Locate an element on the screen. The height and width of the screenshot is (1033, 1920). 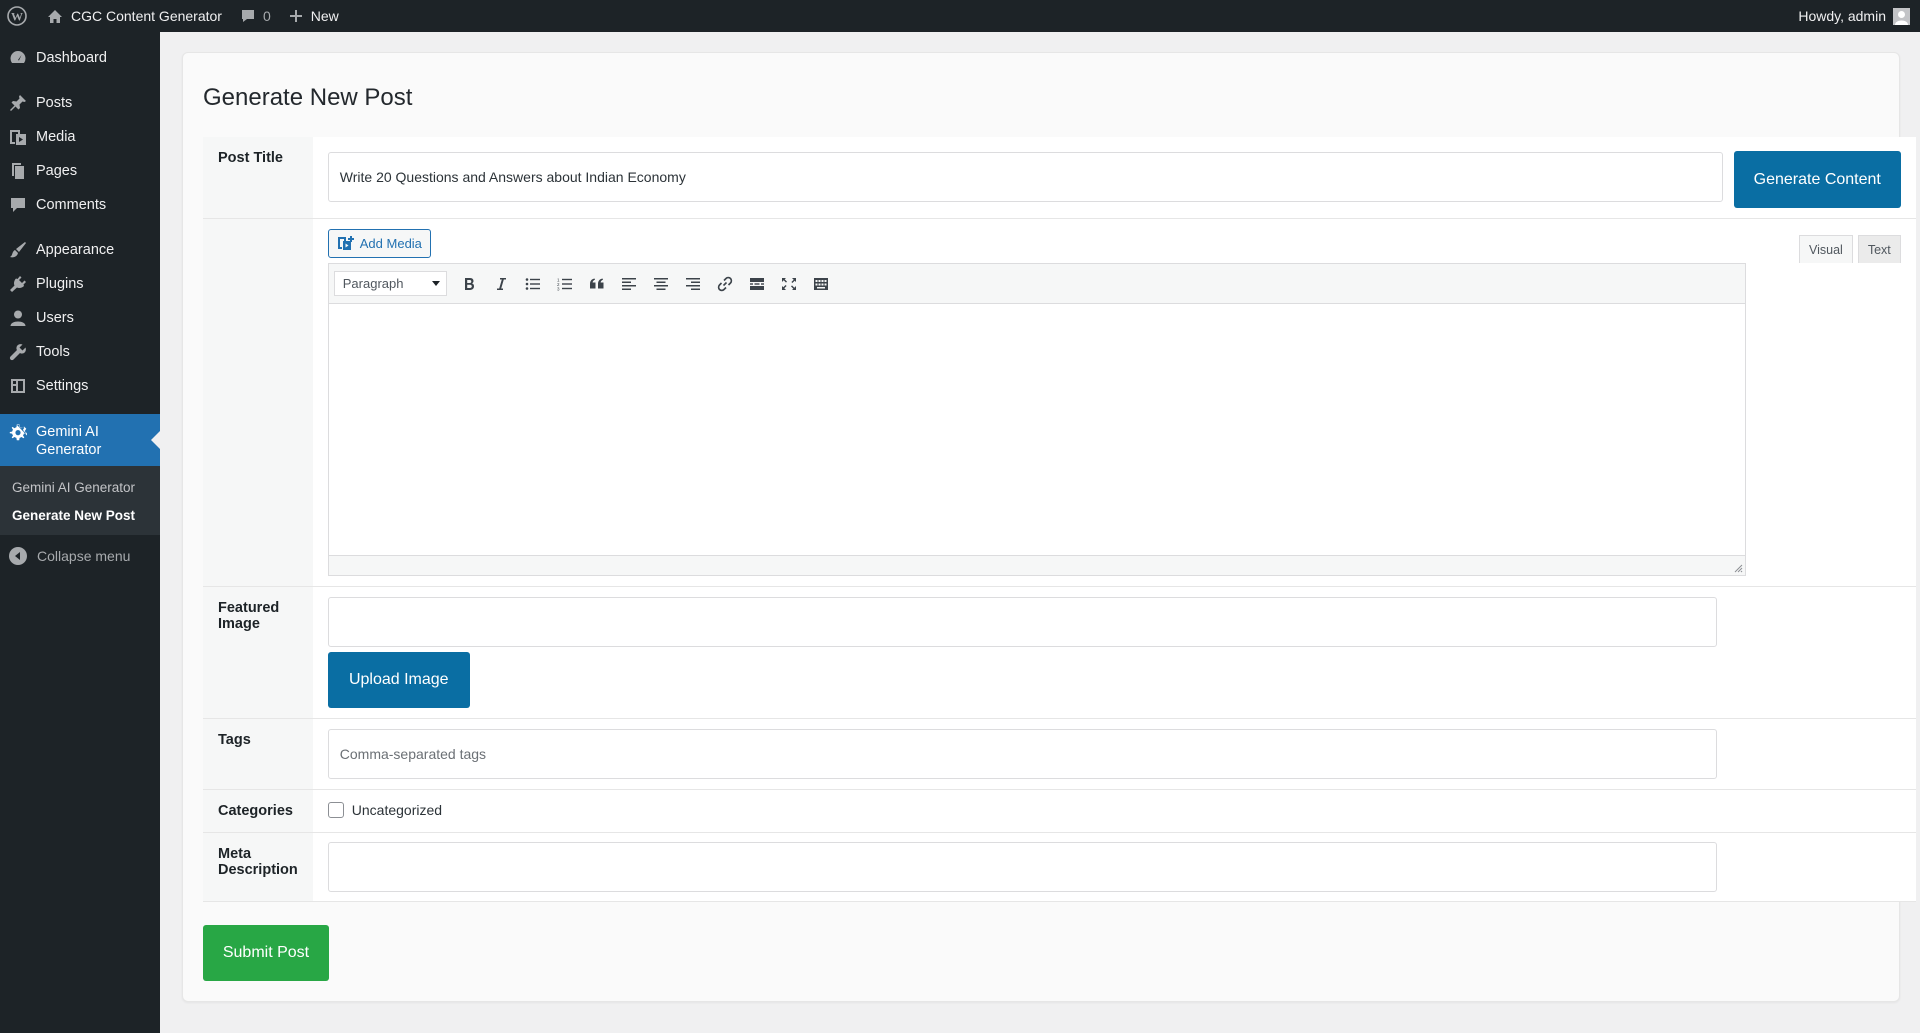
format-select: Paragraph is located at coordinates (390, 283).